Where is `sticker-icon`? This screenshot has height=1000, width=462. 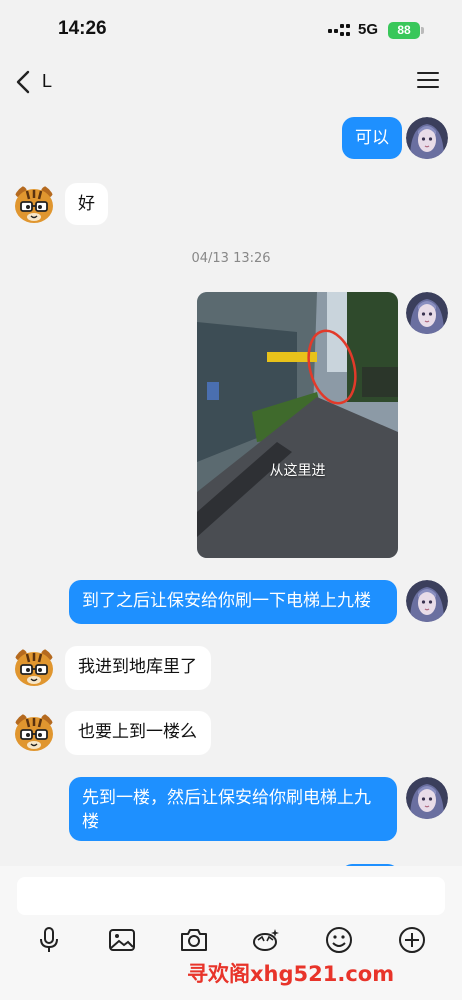
sticker-icon is located at coordinates (266, 940).